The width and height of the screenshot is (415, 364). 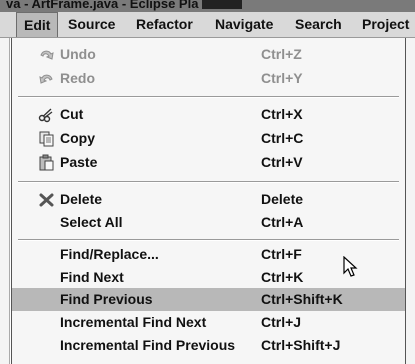 I want to click on window-control-icon, so click(x=222, y=5).